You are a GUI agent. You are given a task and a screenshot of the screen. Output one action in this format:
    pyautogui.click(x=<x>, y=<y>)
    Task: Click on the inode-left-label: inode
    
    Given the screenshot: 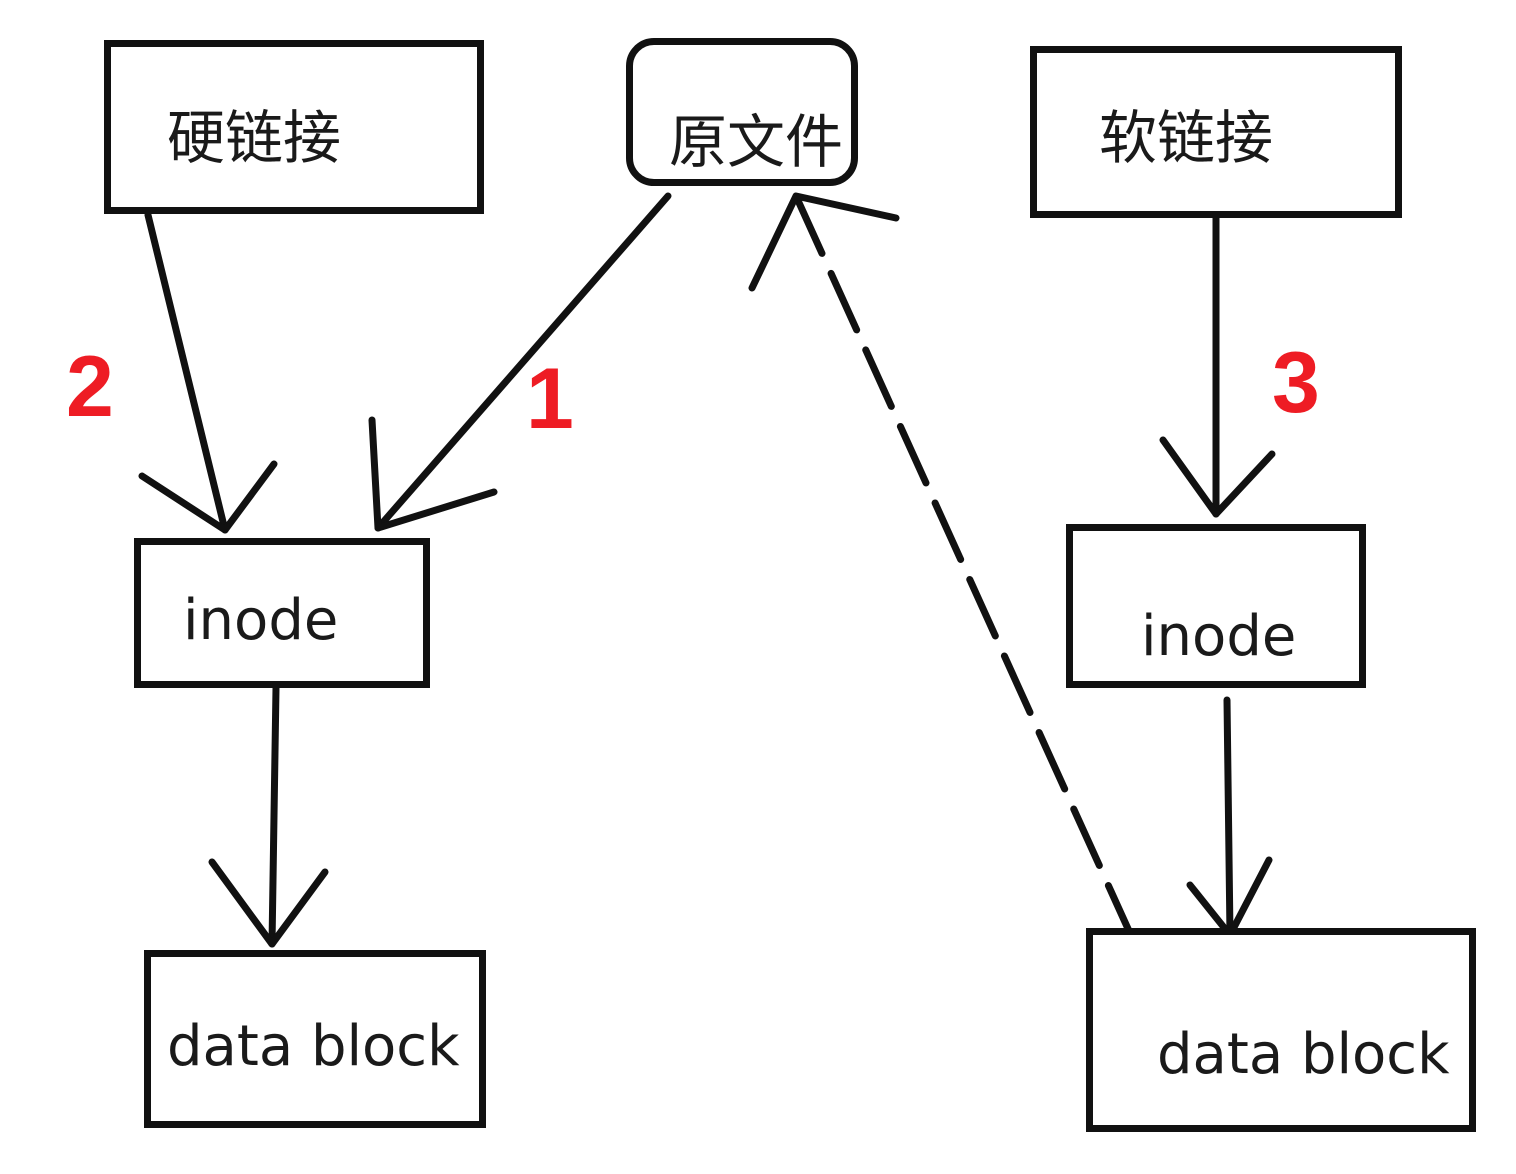 What is the action you would take?
    pyautogui.click(x=261, y=620)
    